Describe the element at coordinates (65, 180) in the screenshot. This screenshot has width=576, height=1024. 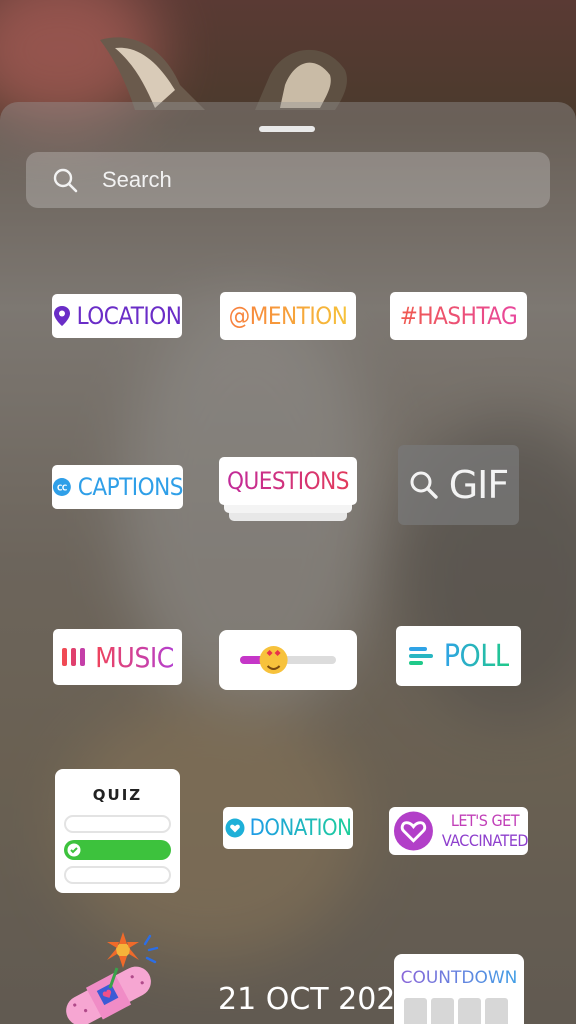
I see `search-icon` at that location.